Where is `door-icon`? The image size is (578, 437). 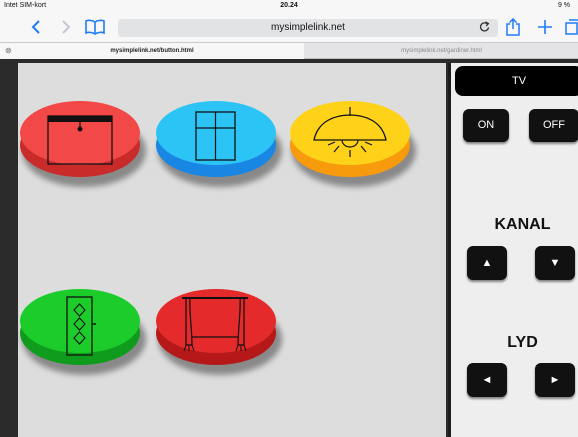
door-icon is located at coordinates (81, 326).